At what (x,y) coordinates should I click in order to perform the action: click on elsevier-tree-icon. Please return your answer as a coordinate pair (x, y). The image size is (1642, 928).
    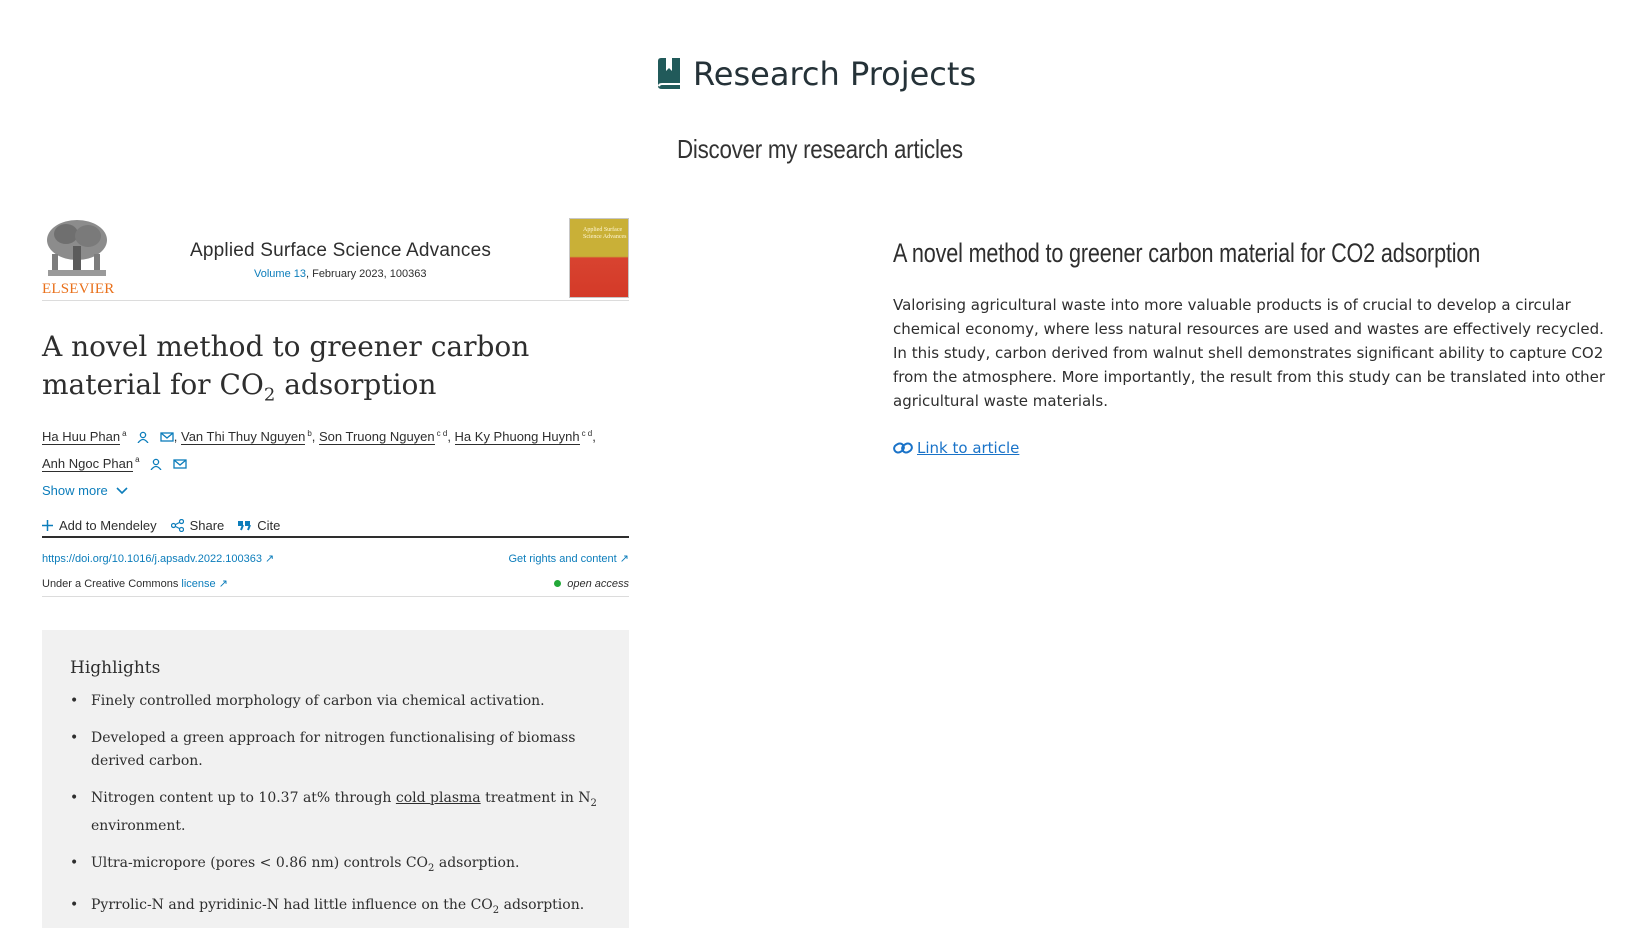
    Looking at the image, I should click on (77, 249).